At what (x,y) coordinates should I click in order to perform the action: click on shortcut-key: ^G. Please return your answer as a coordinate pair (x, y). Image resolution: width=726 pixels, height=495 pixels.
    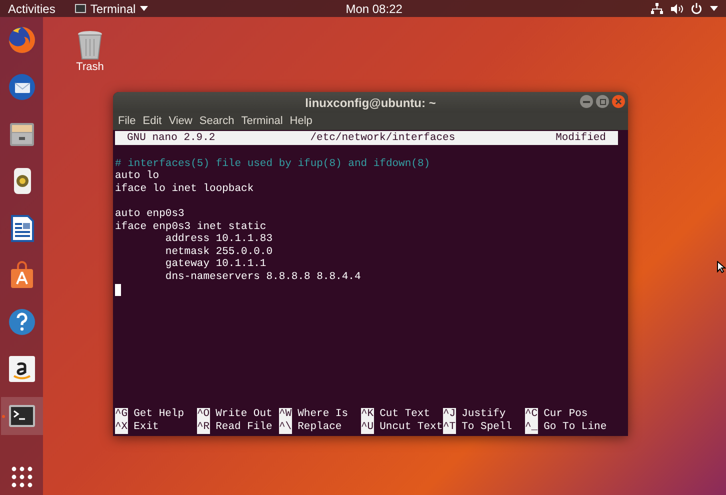
    Looking at the image, I should click on (121, 414).